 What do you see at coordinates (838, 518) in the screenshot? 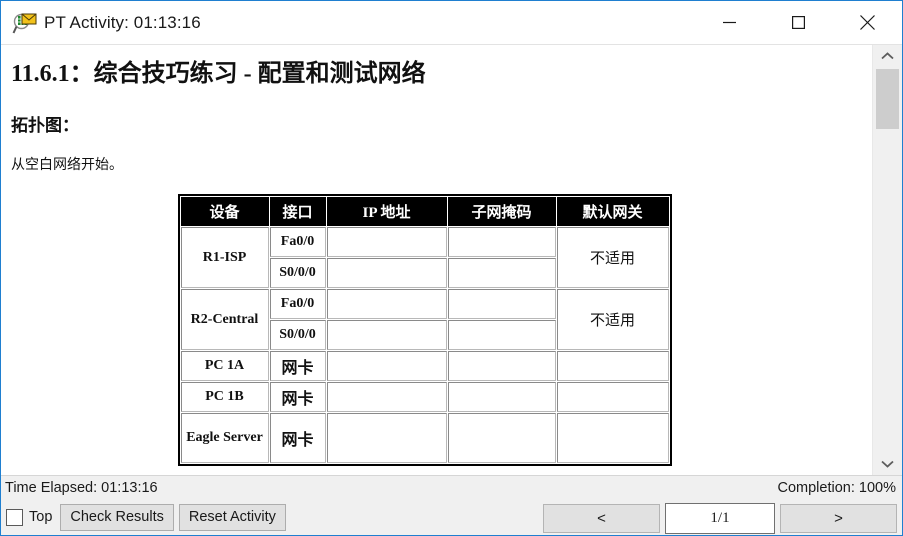
I see `next-page-button: >` at bounding box center [838, 518].